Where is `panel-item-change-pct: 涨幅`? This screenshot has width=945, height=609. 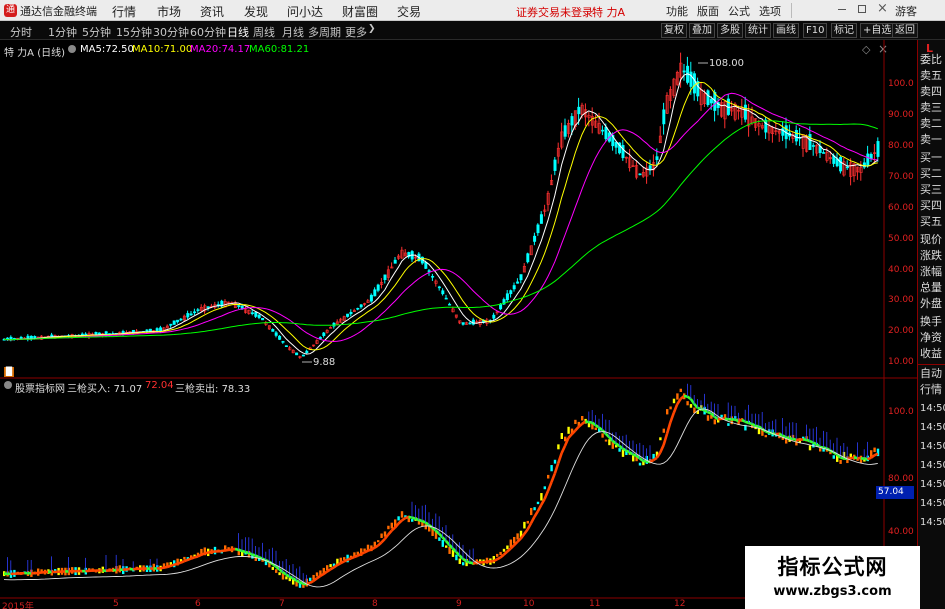 panel-item-change-pct: 涨幅 is located at coordinates (931, 271).